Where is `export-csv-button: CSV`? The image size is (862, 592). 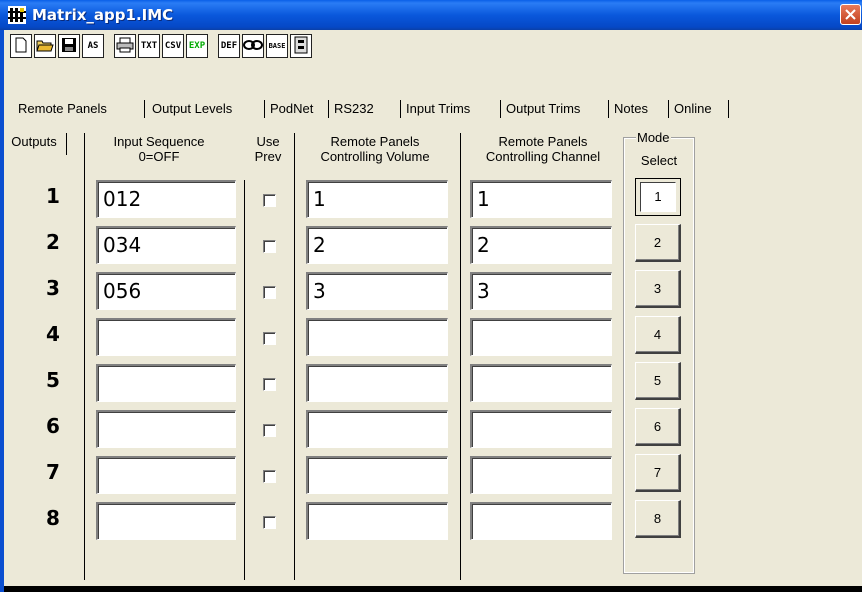 export-csv-button: CSV is located at coordinates (173, 46).